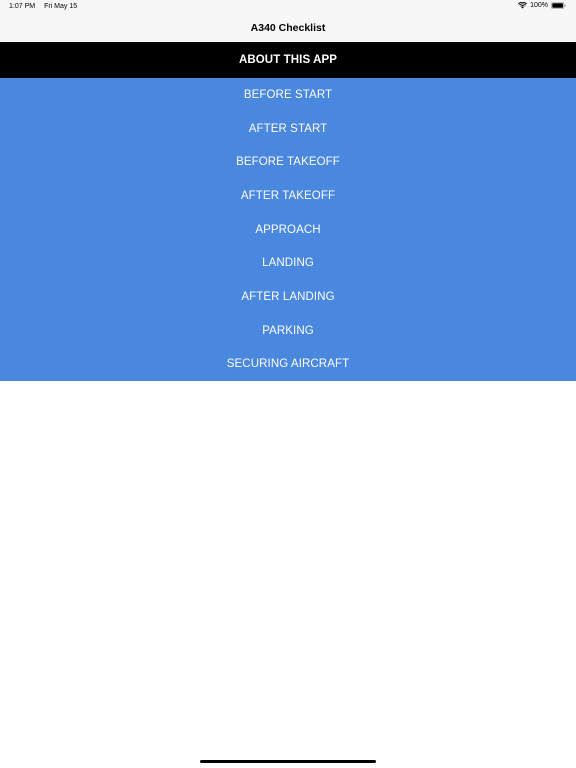 This screenshot has width=576, height=768. What do you see at coordinates (539, 5) in the screenshot?
I see `battery-percent: 100%` at bounding box center [539, 5].